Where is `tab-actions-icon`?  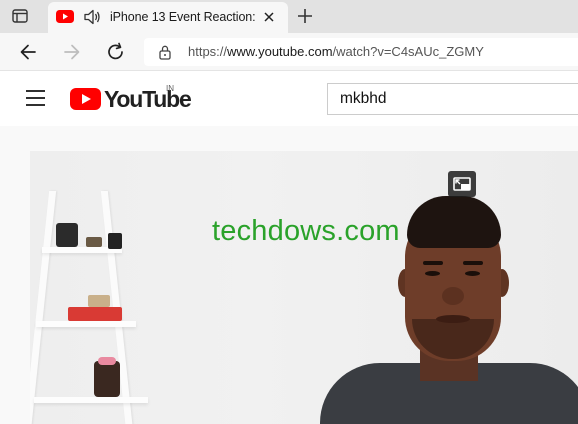
tab-actions-icon is located at coordinates (20, 16).